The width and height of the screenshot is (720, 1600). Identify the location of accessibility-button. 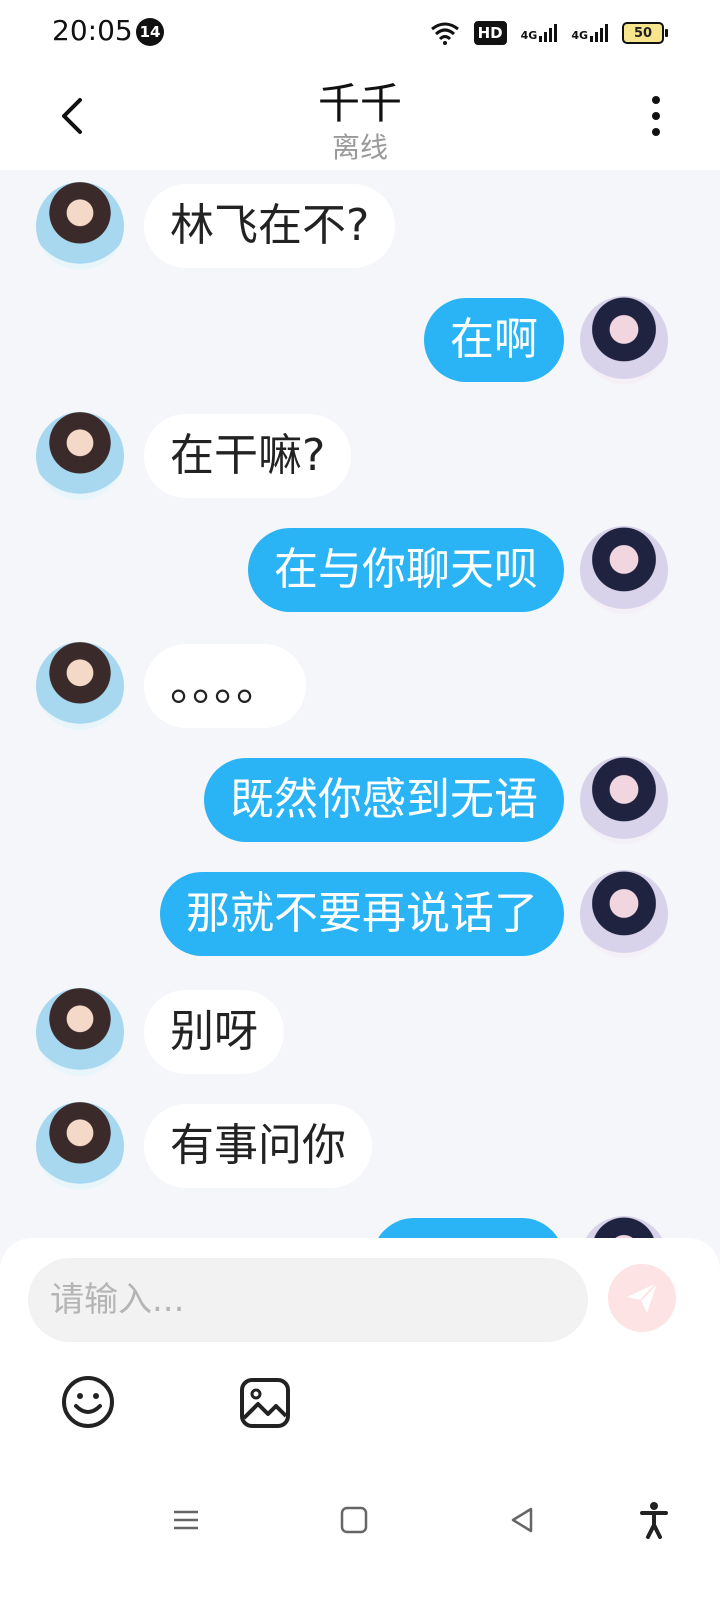
(654, 1520).